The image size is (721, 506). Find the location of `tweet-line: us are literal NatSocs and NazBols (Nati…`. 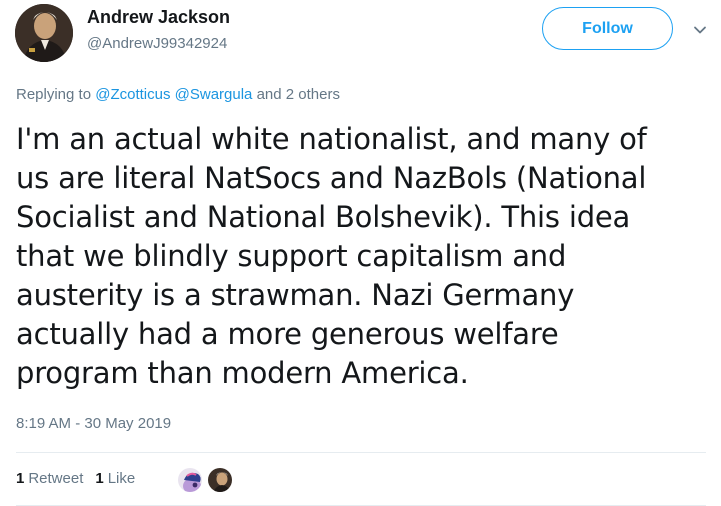

tweet-line: us are literal NatSocs and NazBols (Nati… is located at coordinates (331, 178).